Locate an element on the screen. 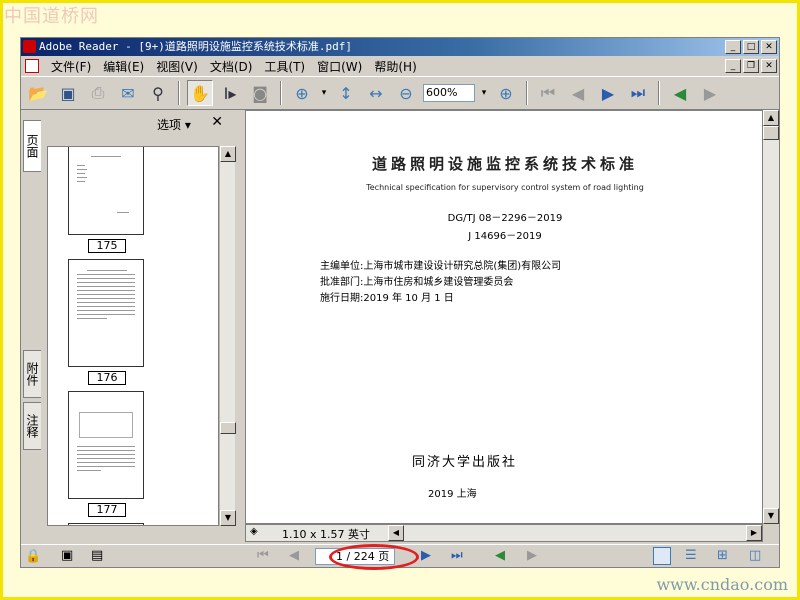 The height and width of the screenshot is (600, 800). thumbnail-list: 175 176 177 is located at coordinates (133, 336).